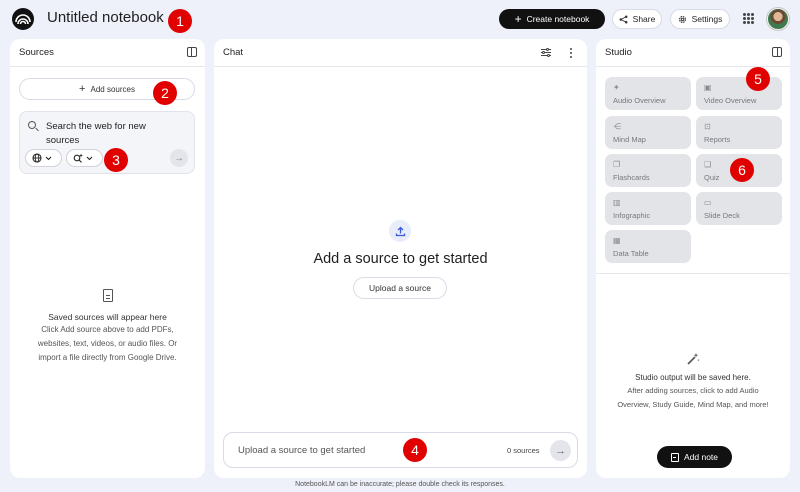  Describe the element at coordinates (648, 208) in the screenshot. I see `studio-tile-infographic: ▥ Infographic` at that location.